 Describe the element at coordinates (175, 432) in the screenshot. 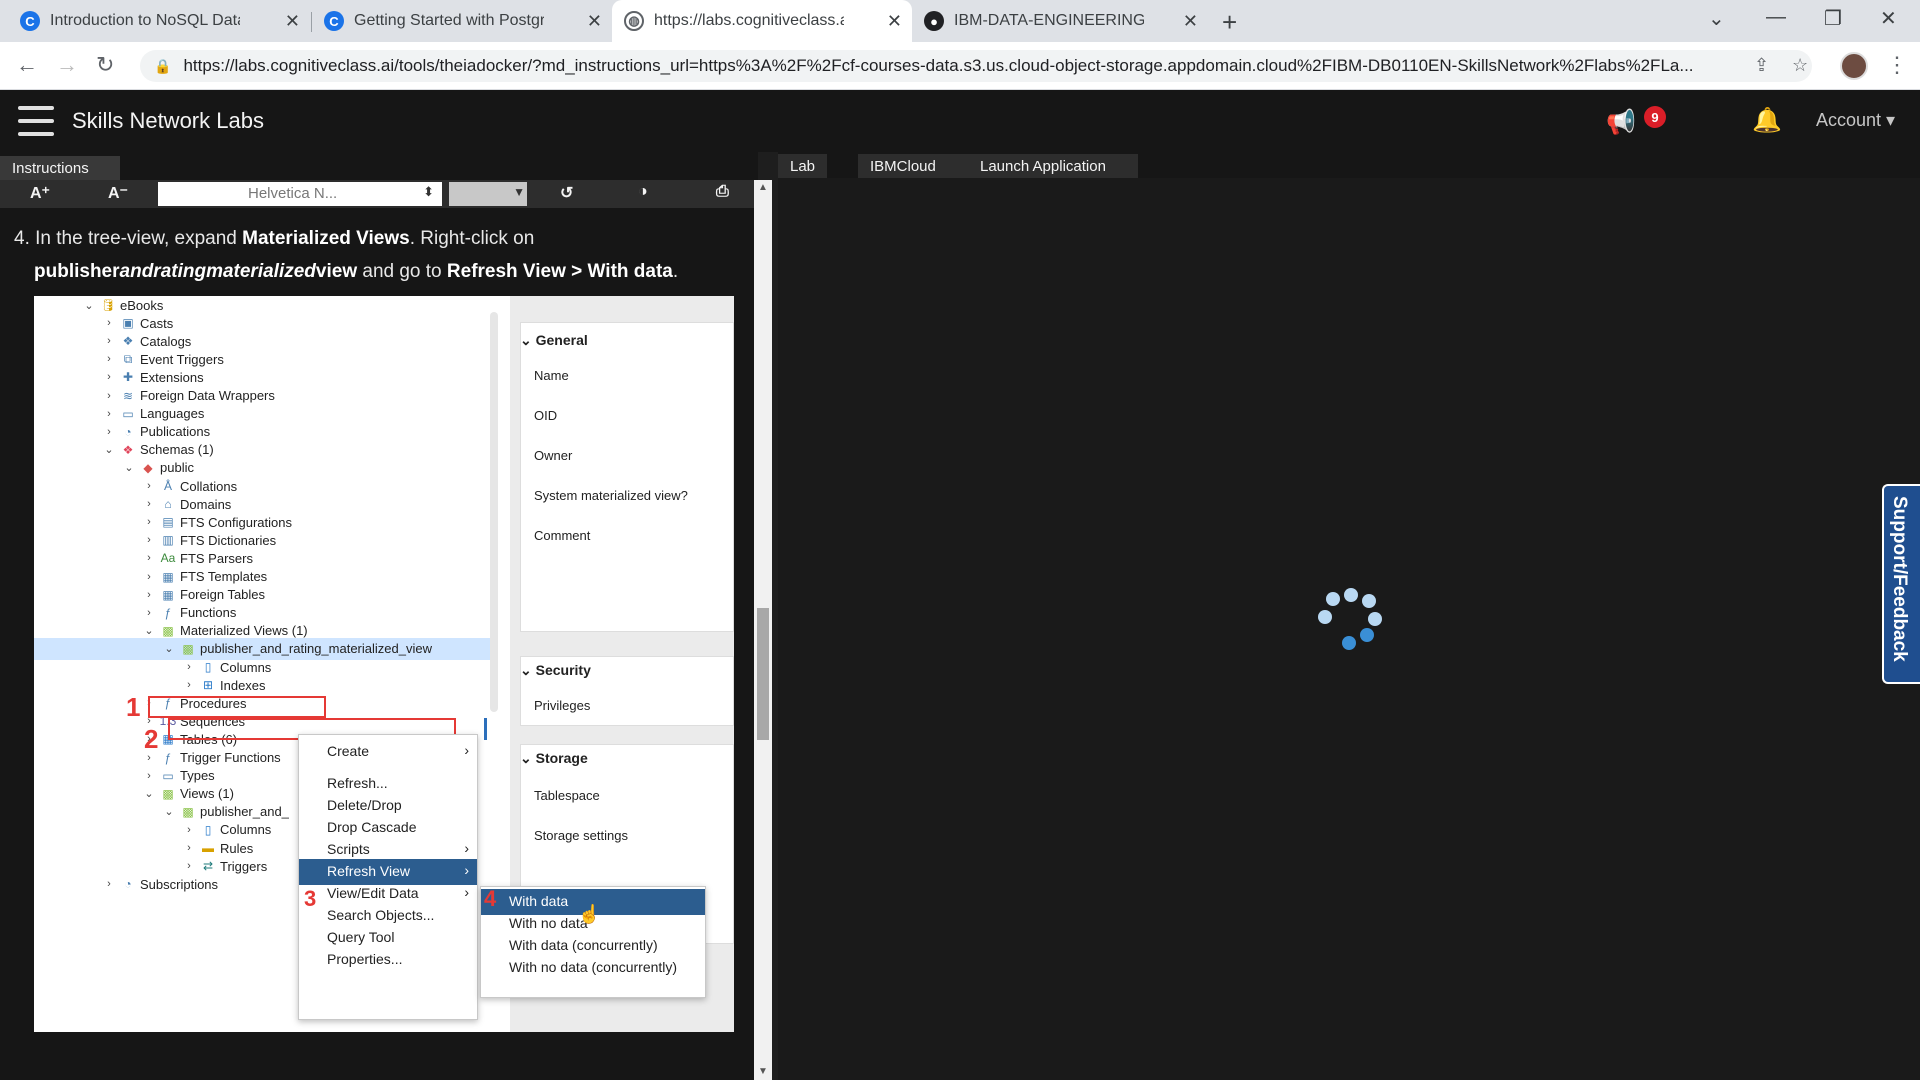

I see `tree-item-label: Publications` at that location.